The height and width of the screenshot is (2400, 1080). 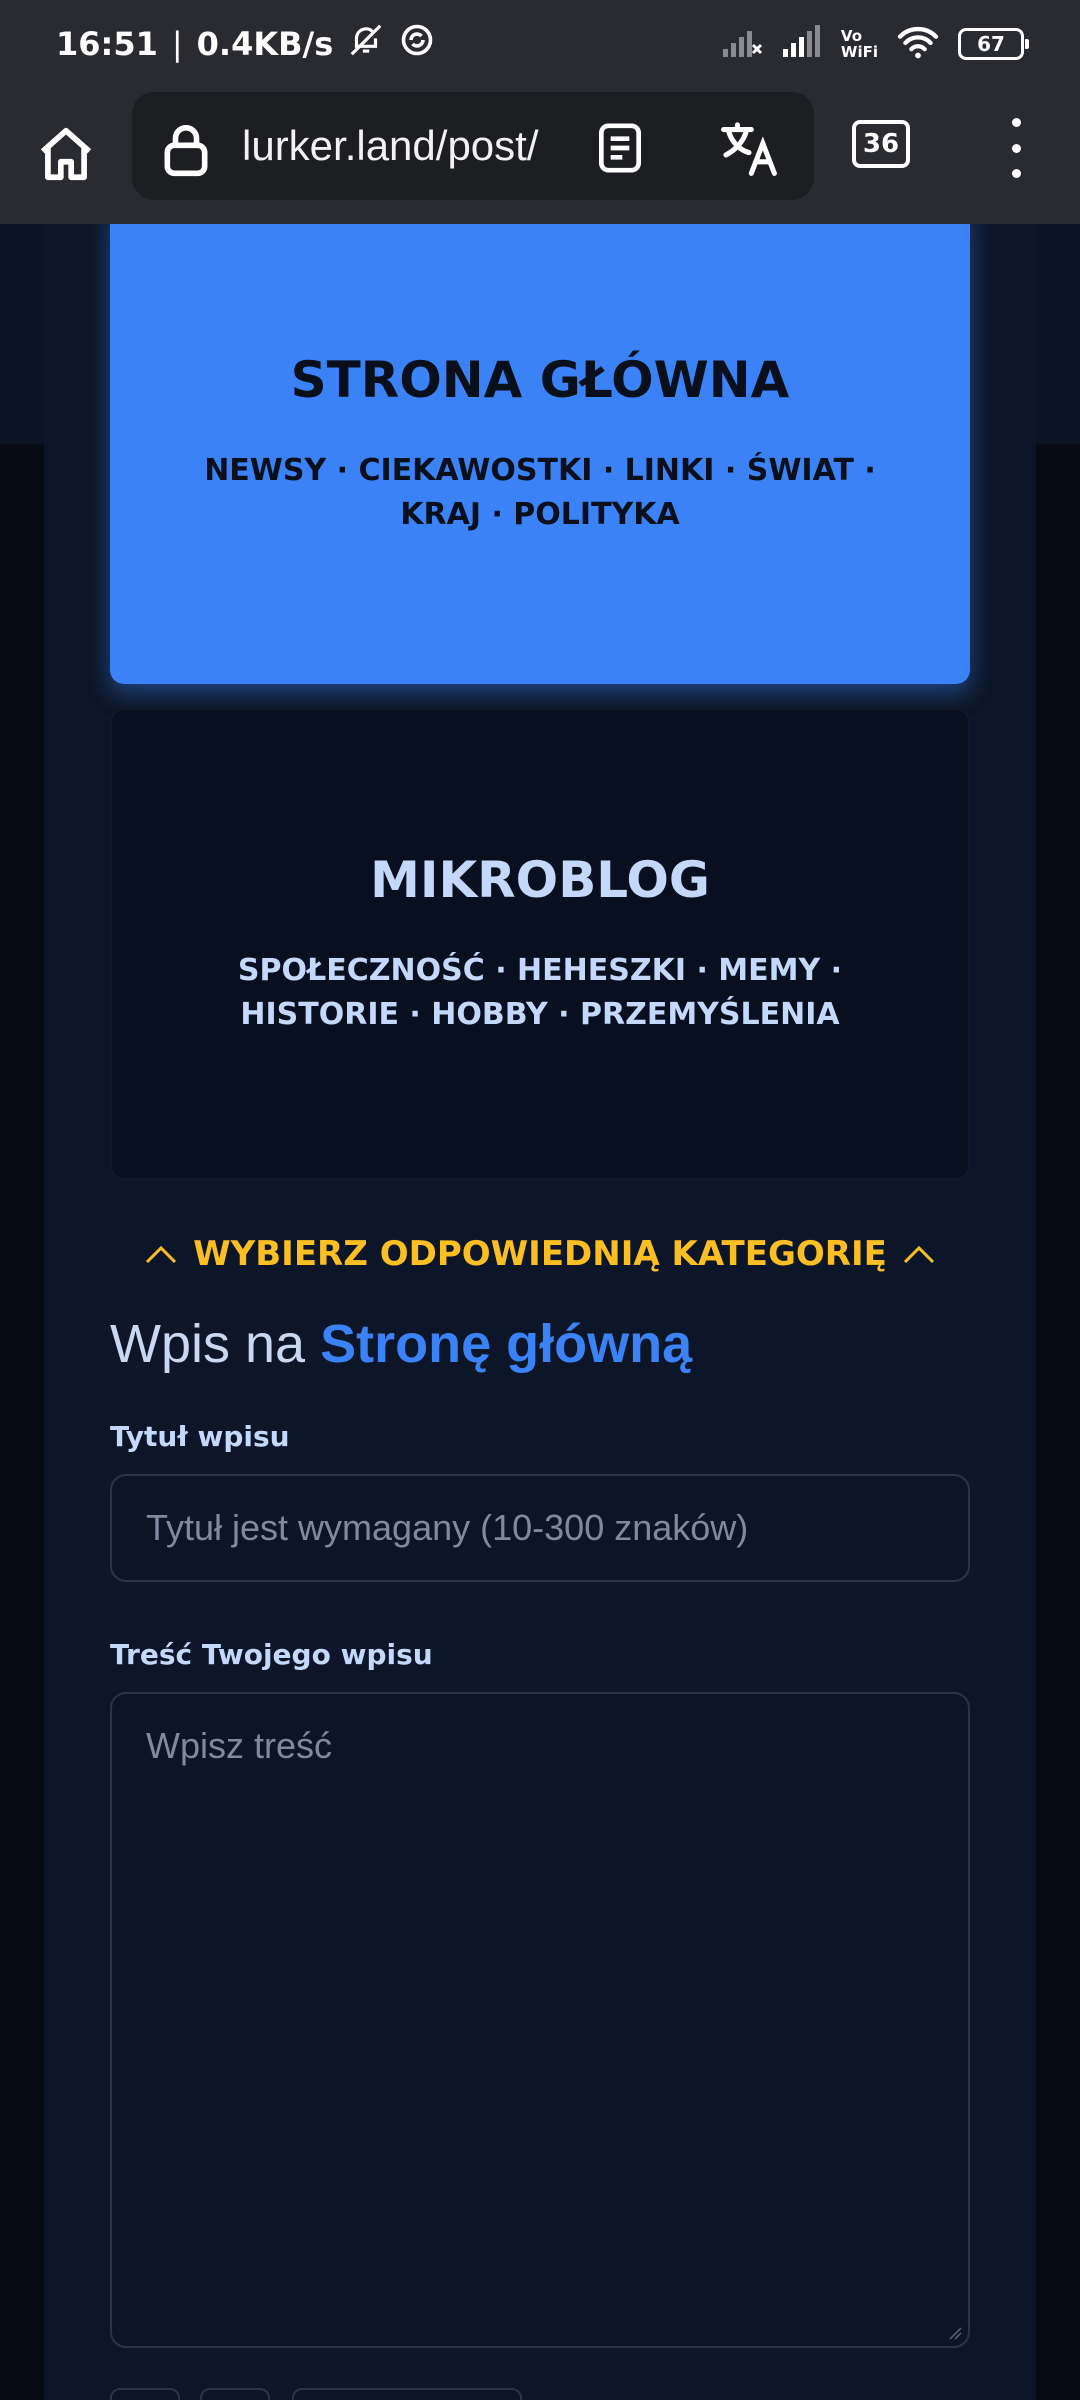 I want to click on title-label: Tytuł wpisu, so click(x=200, y=1436).